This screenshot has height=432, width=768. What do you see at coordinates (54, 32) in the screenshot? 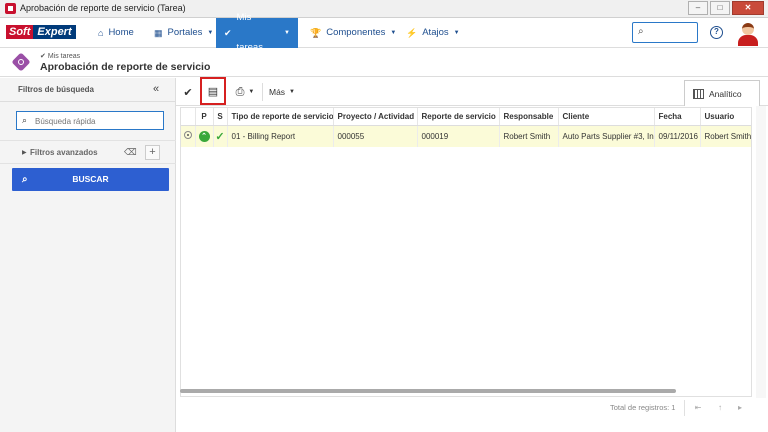
I see `logo-part-2: Expert` at bounding box center [54, 32].